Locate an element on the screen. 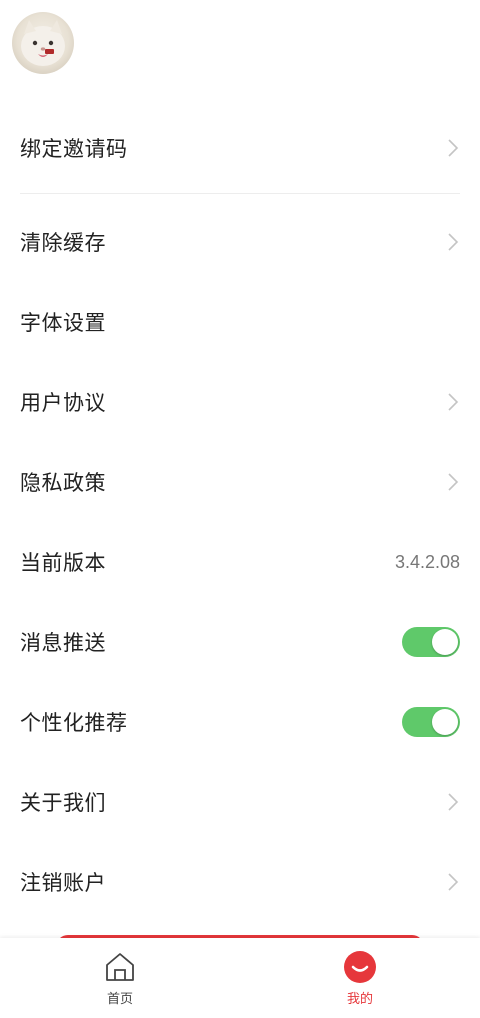 This screenshot has height=1018, width=480. settings-row-label: 注销账户 is located at coordinates (63, 883).